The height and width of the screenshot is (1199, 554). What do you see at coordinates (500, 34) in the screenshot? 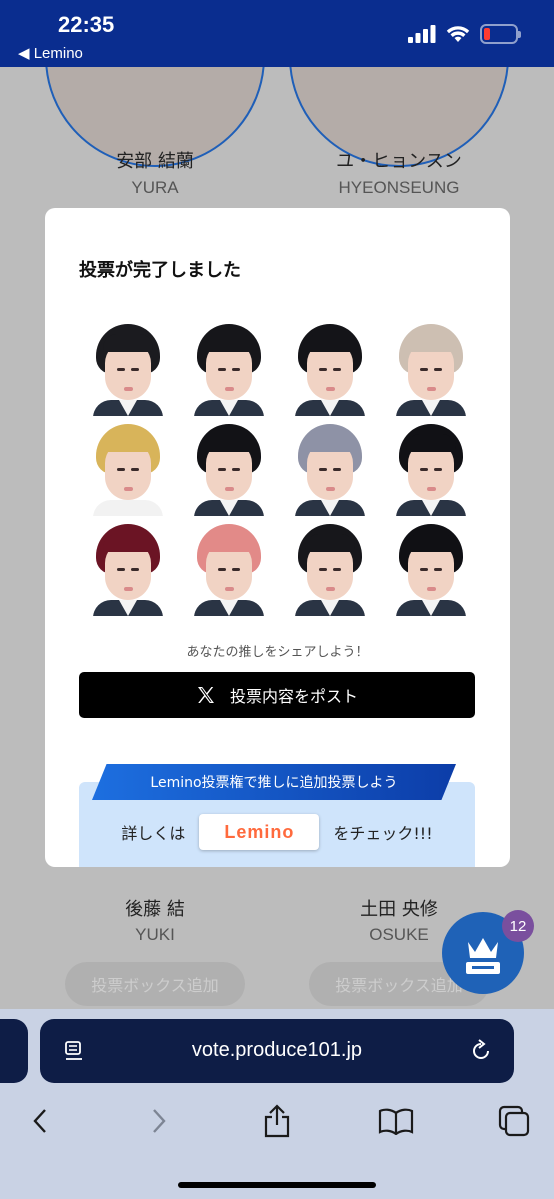
I see `battery-icon` at bounding box center [500, 34].